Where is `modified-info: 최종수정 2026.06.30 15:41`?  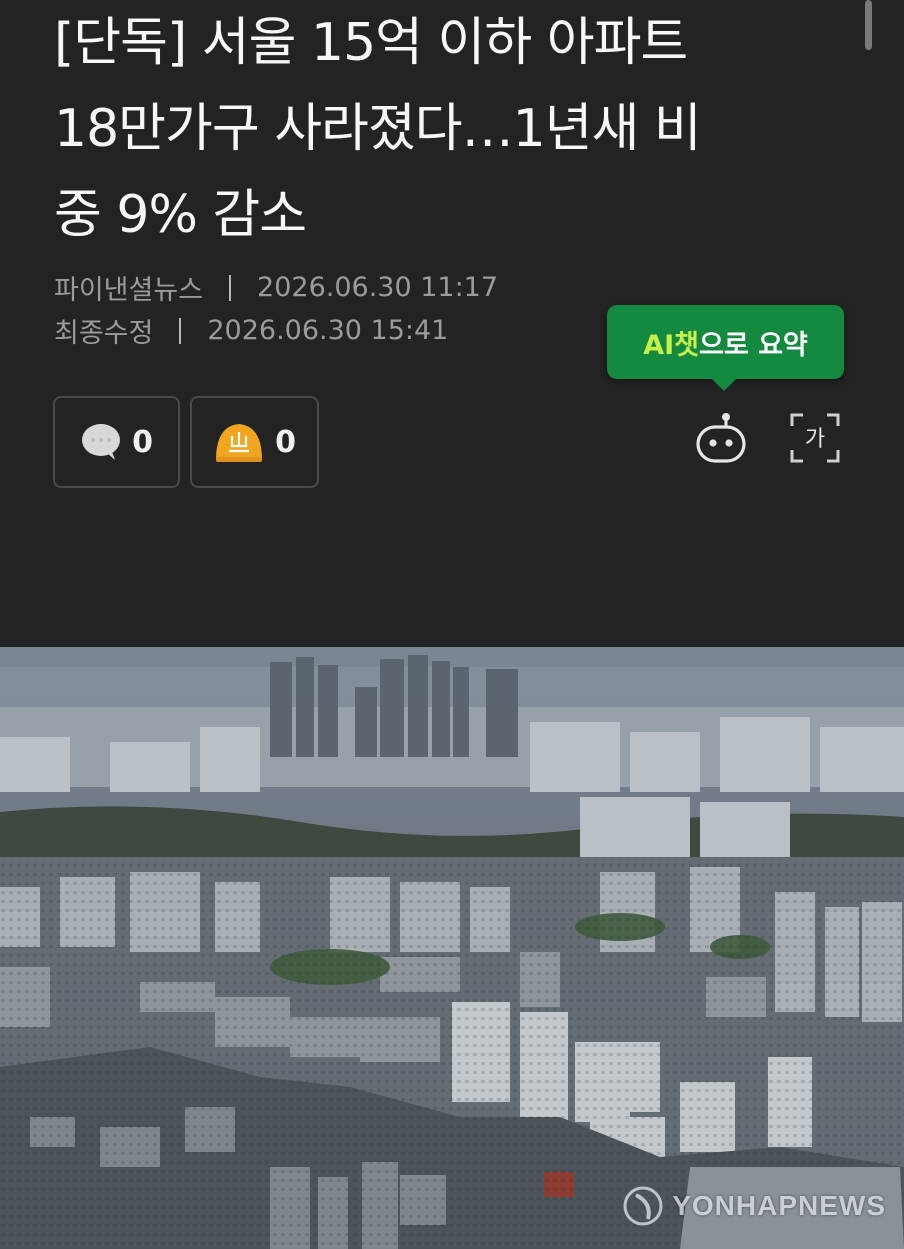
modified-info: 최종수정 2026.06.30 15:41 is located at coordinates (251, 330).